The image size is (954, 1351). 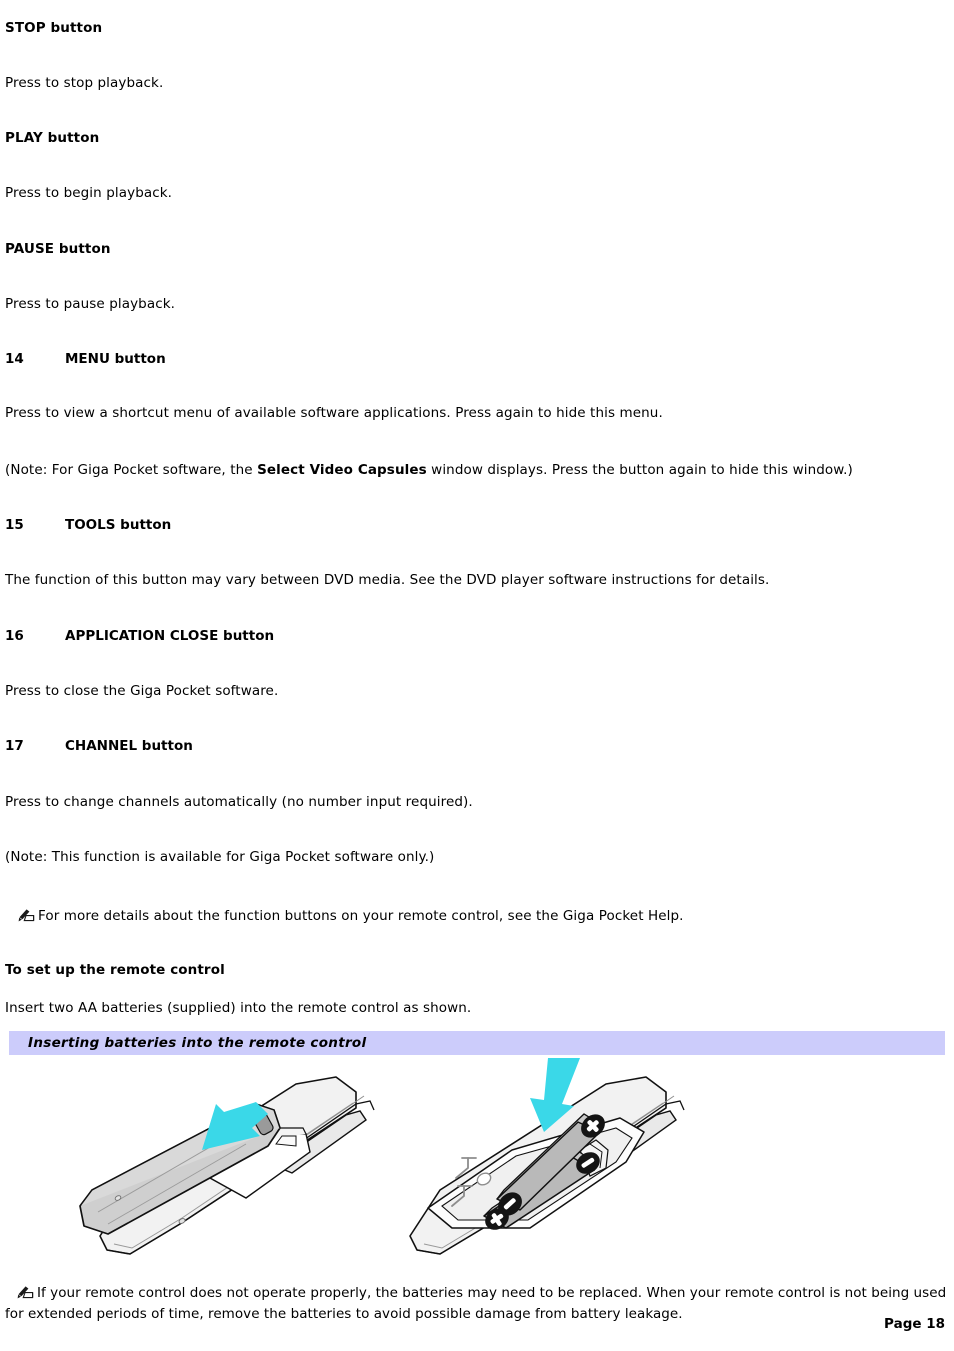 What do you see at coordinates (89, 193) in the screenshot?
I see `section-body-play: Press to begin playback.` at bounding box center [89, 193].